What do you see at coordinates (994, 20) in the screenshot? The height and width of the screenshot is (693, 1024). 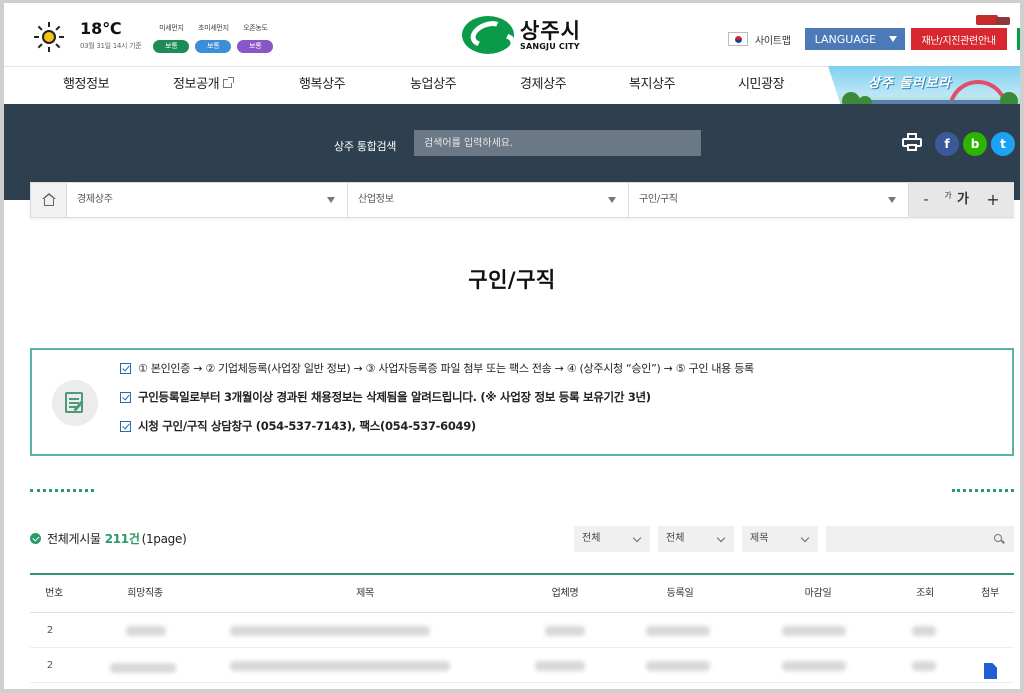 I see `fire-truck-icon` at bounding box center [994, 20].